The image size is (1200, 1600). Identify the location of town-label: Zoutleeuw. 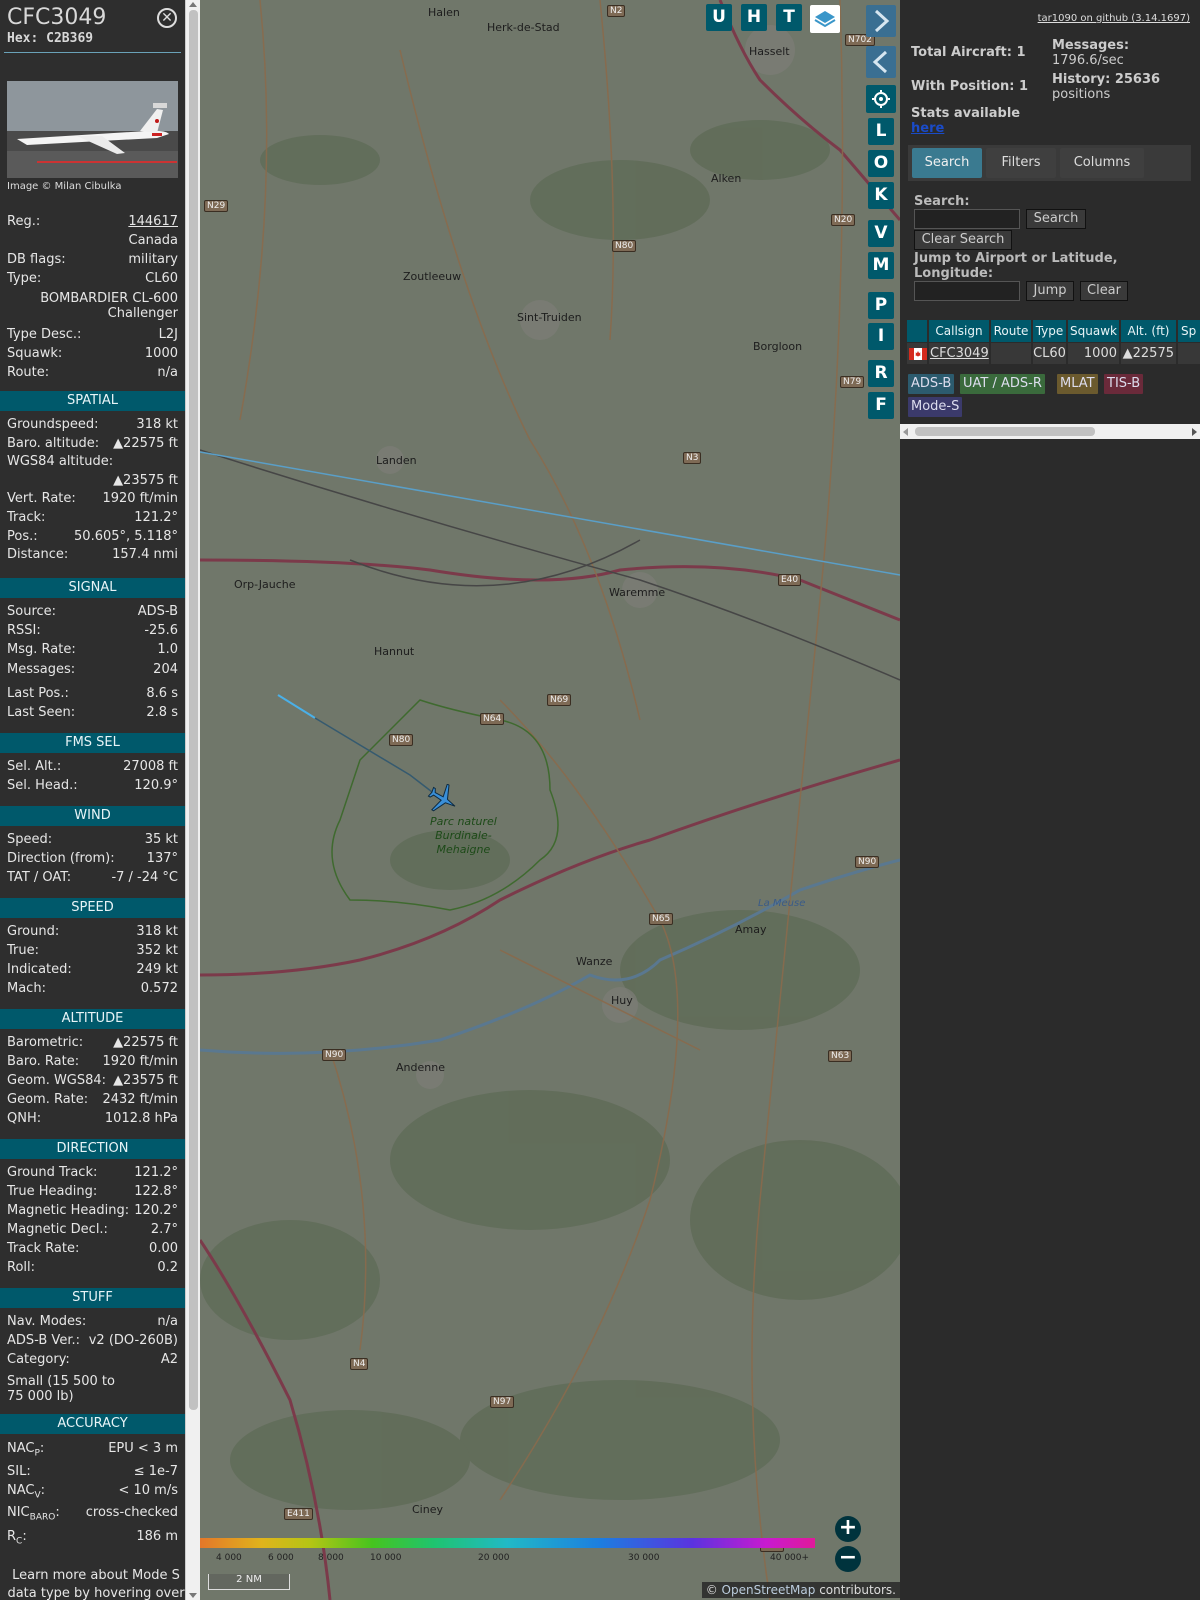
(432, 276).